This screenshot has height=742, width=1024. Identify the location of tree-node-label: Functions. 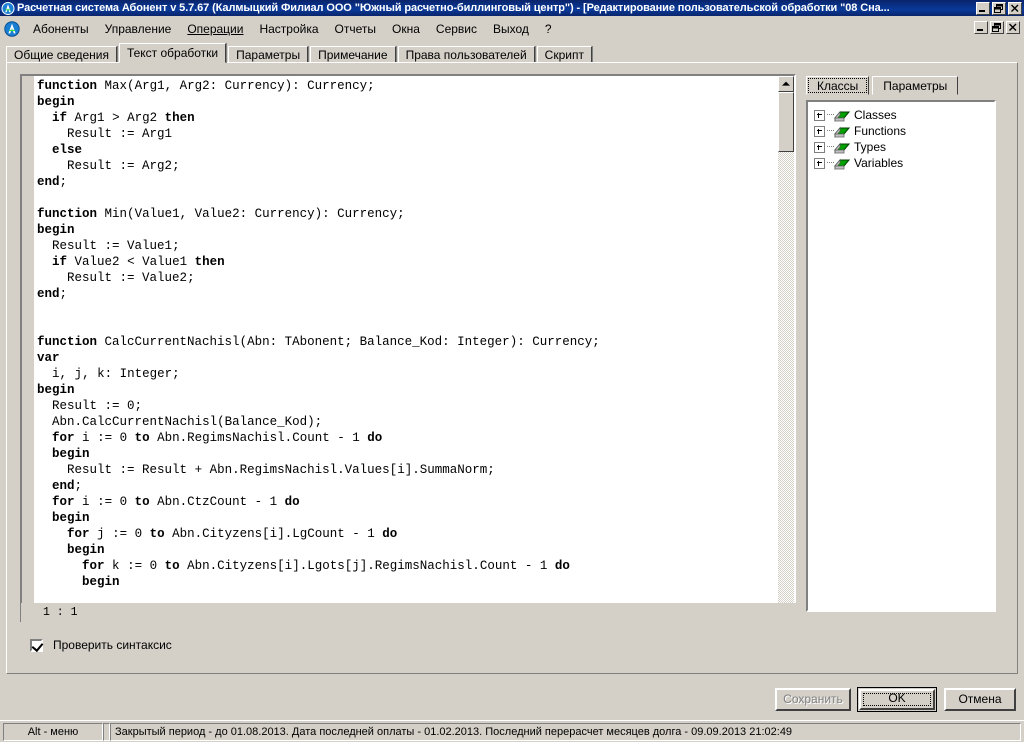
(880, 131).